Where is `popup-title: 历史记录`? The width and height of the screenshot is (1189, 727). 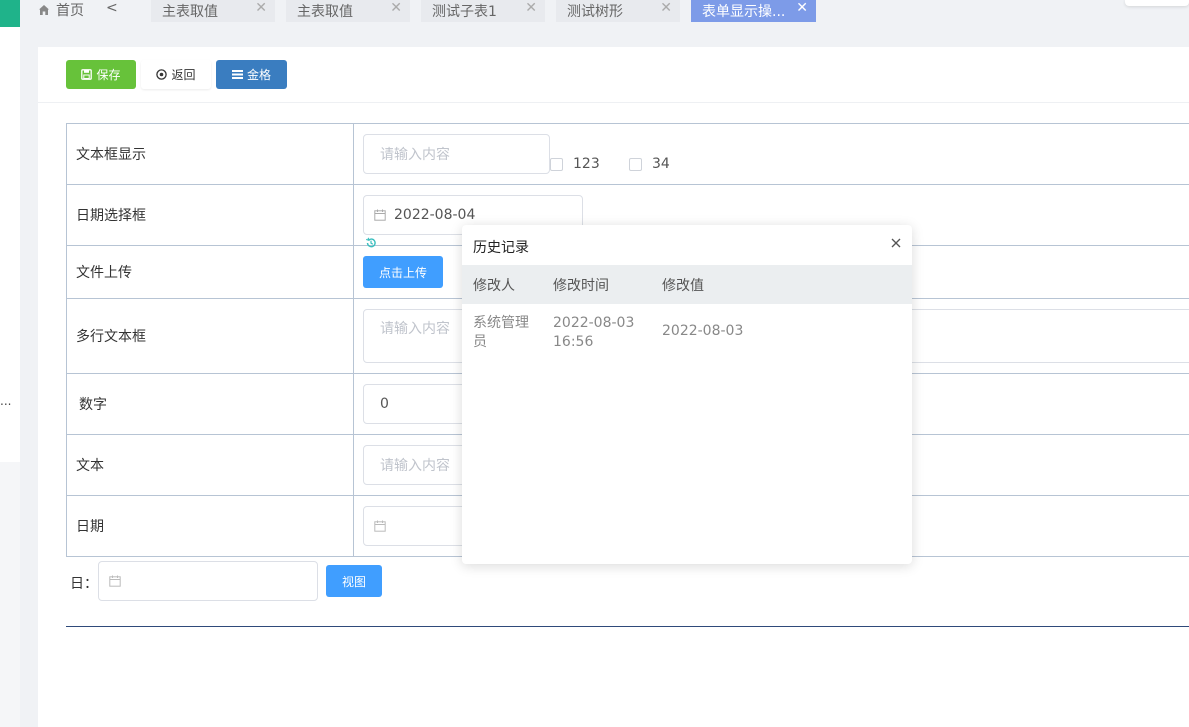 popup-title: 历史记录 is located at coordinates (501, 248).